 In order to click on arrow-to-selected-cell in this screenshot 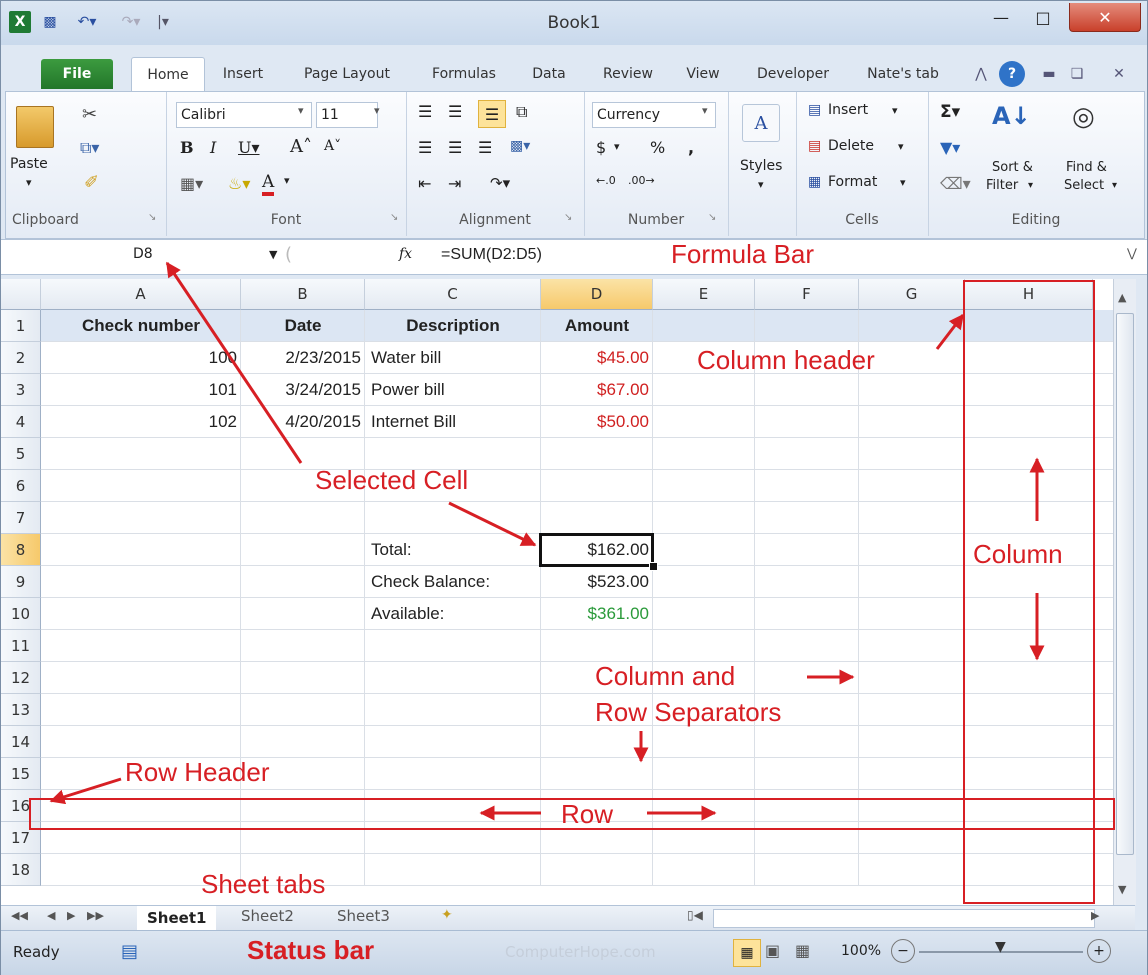, I will do `click(492, 524)`.